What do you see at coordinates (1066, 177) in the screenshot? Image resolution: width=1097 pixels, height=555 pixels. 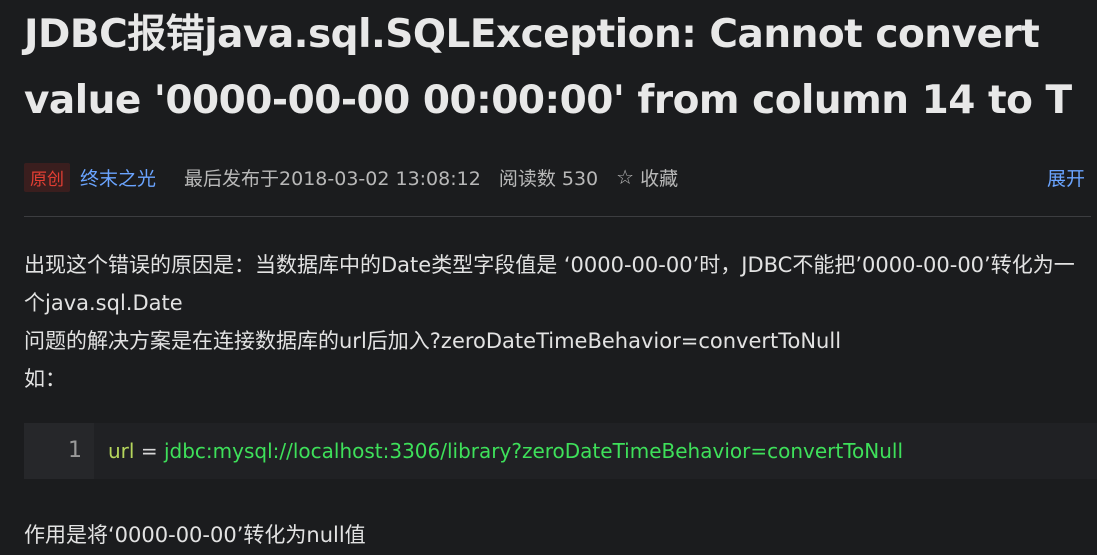 I see `expand-button: 展开` at bounding box center [1066, 177].